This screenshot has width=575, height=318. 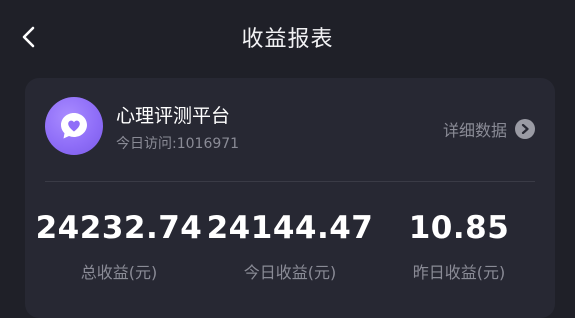 What do you see at coordinates (459, 272) in the screenshot?
I see `stat-label: 昨日收益(元)` at bounding box center [459, 272].